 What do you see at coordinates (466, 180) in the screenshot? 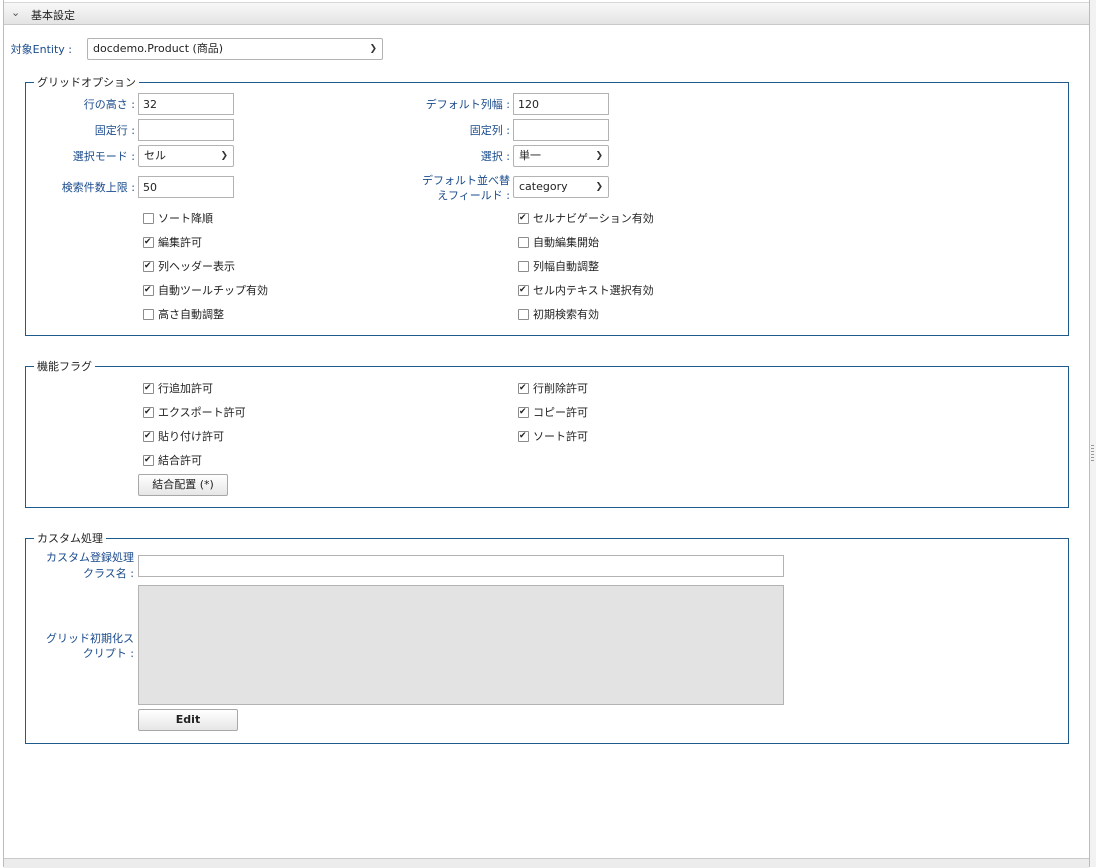
I see `default-sort-label-line1: デフォルト並べ替` at bounding box center [466, 180].